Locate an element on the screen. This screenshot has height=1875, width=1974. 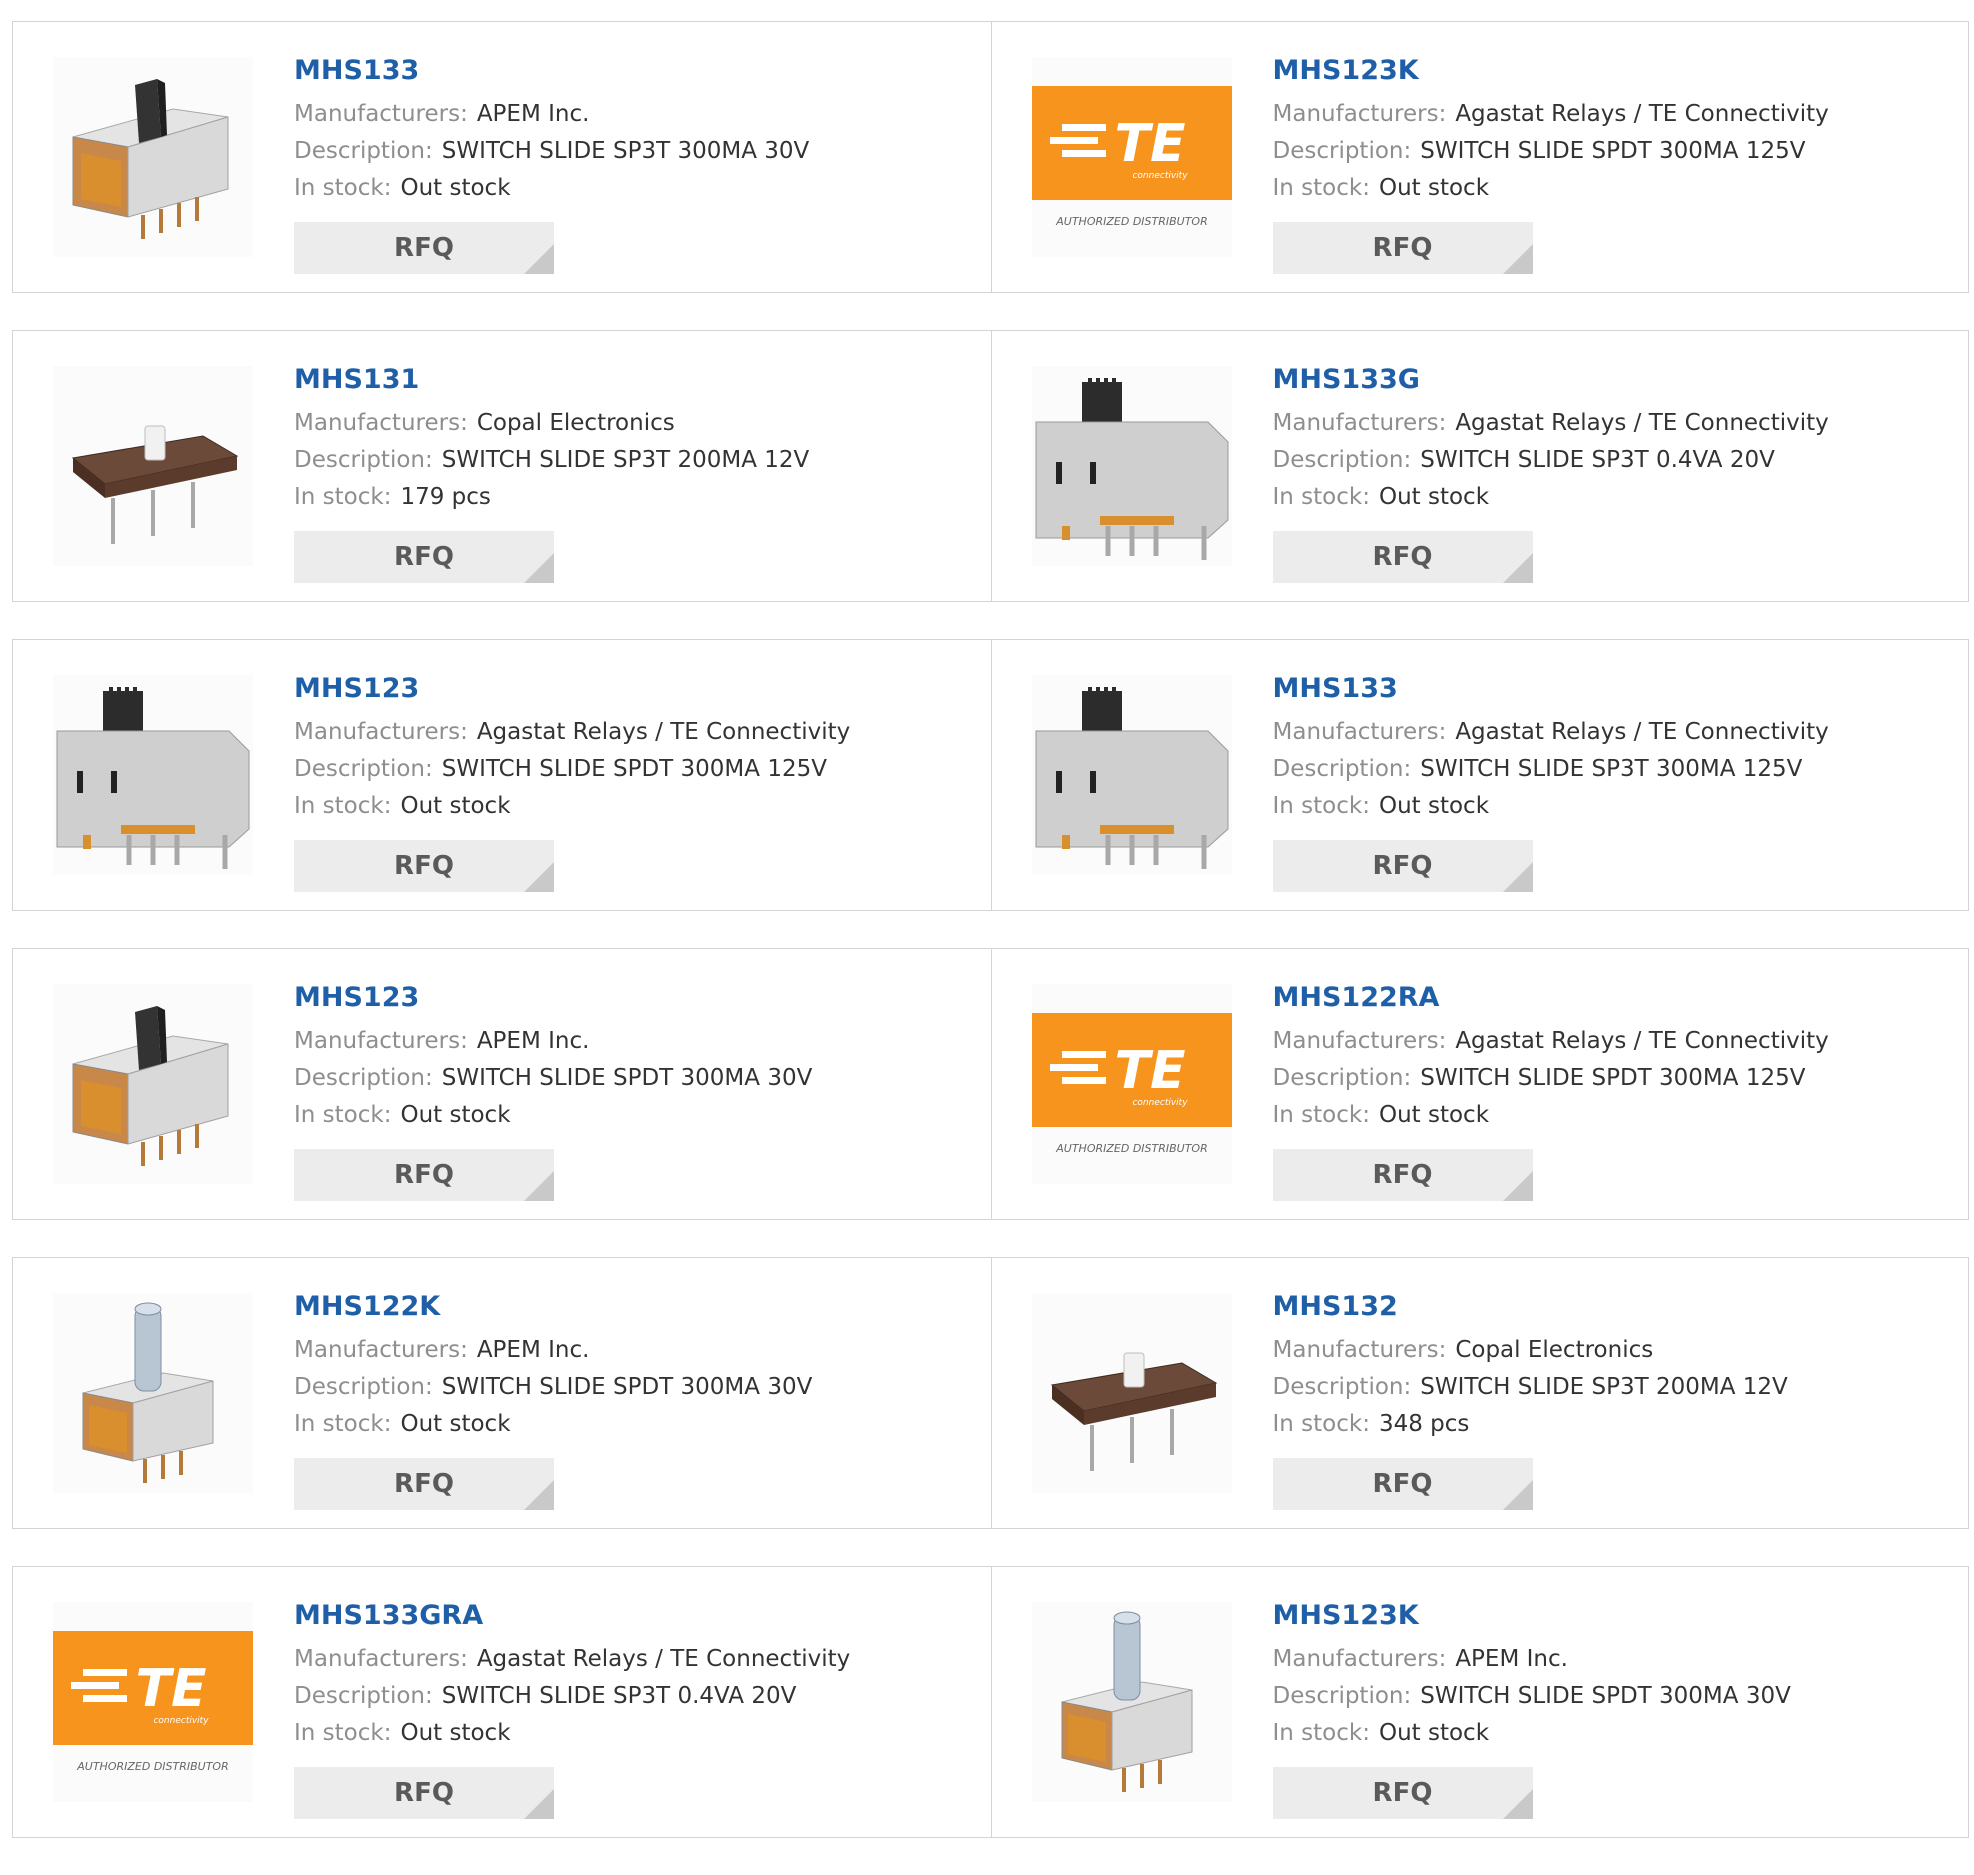
stock-line: In stock: 348 pcs is located at coordinates (1611, 1424).